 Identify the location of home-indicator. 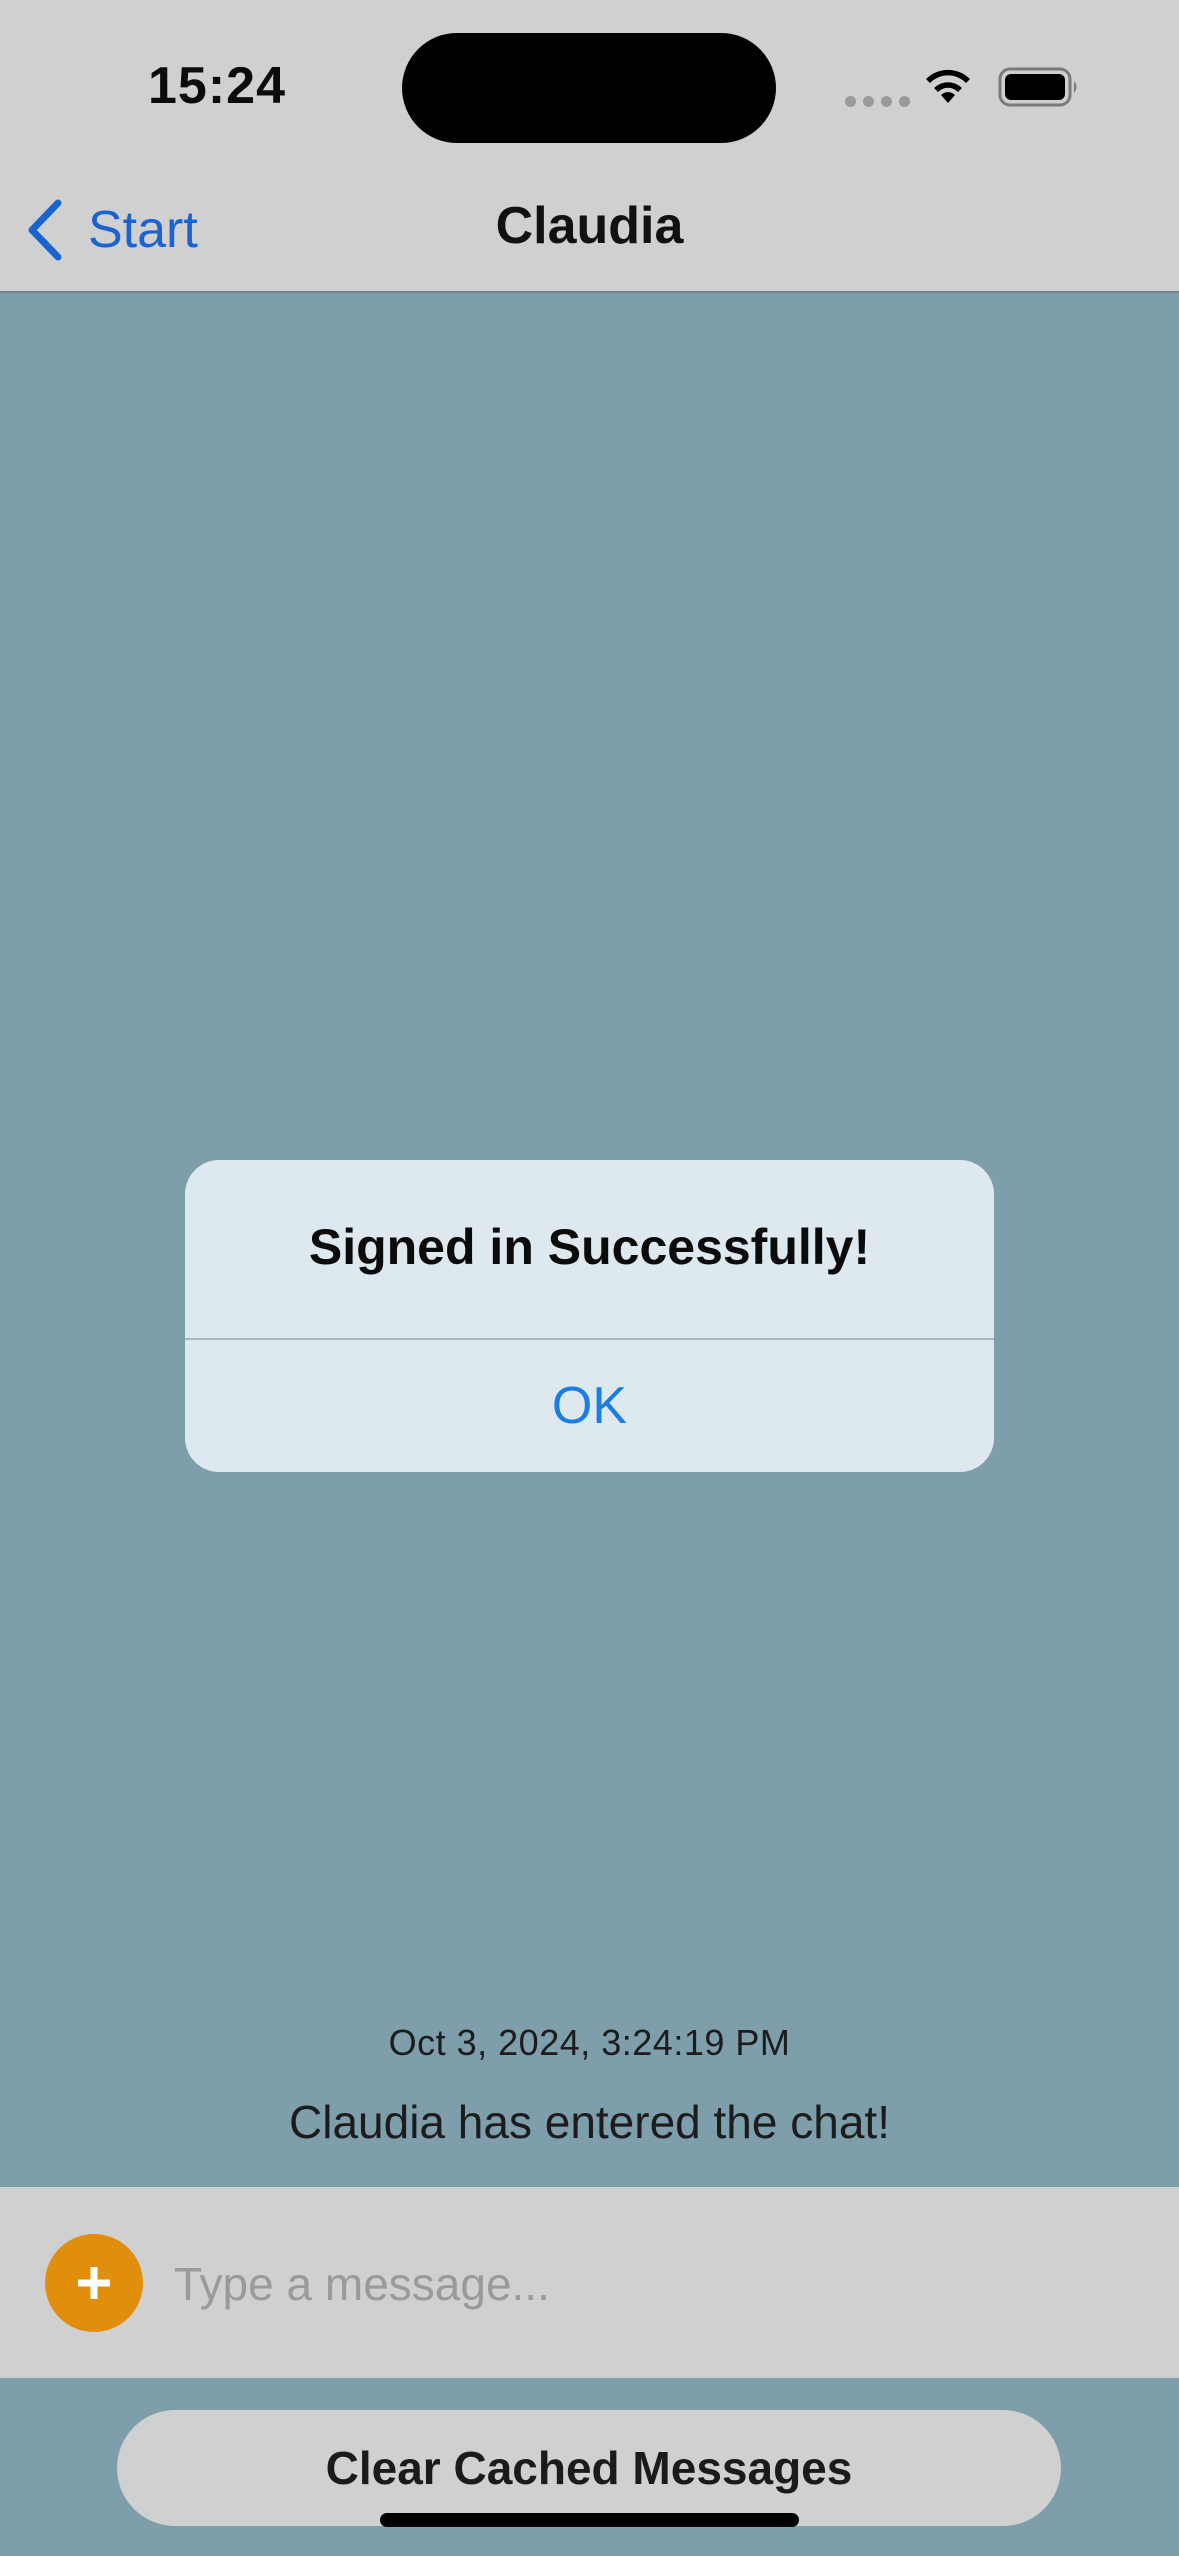
(589, 2520).